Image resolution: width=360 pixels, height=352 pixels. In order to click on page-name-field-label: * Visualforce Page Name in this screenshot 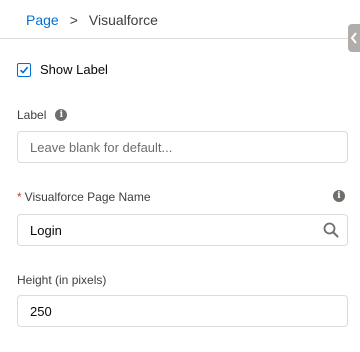, I will do `click(84, 197)`.